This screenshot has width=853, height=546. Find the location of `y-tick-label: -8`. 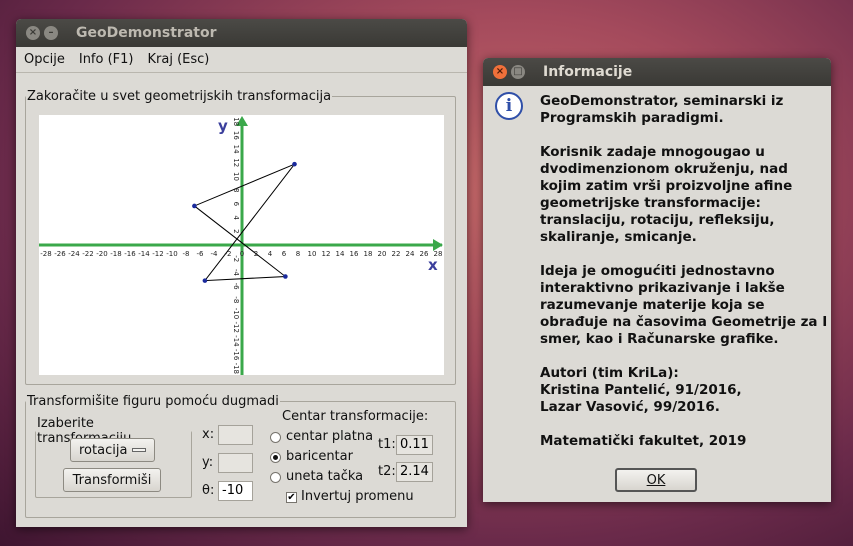

y-tick-label: -8 is located at coordinates (236, 299).